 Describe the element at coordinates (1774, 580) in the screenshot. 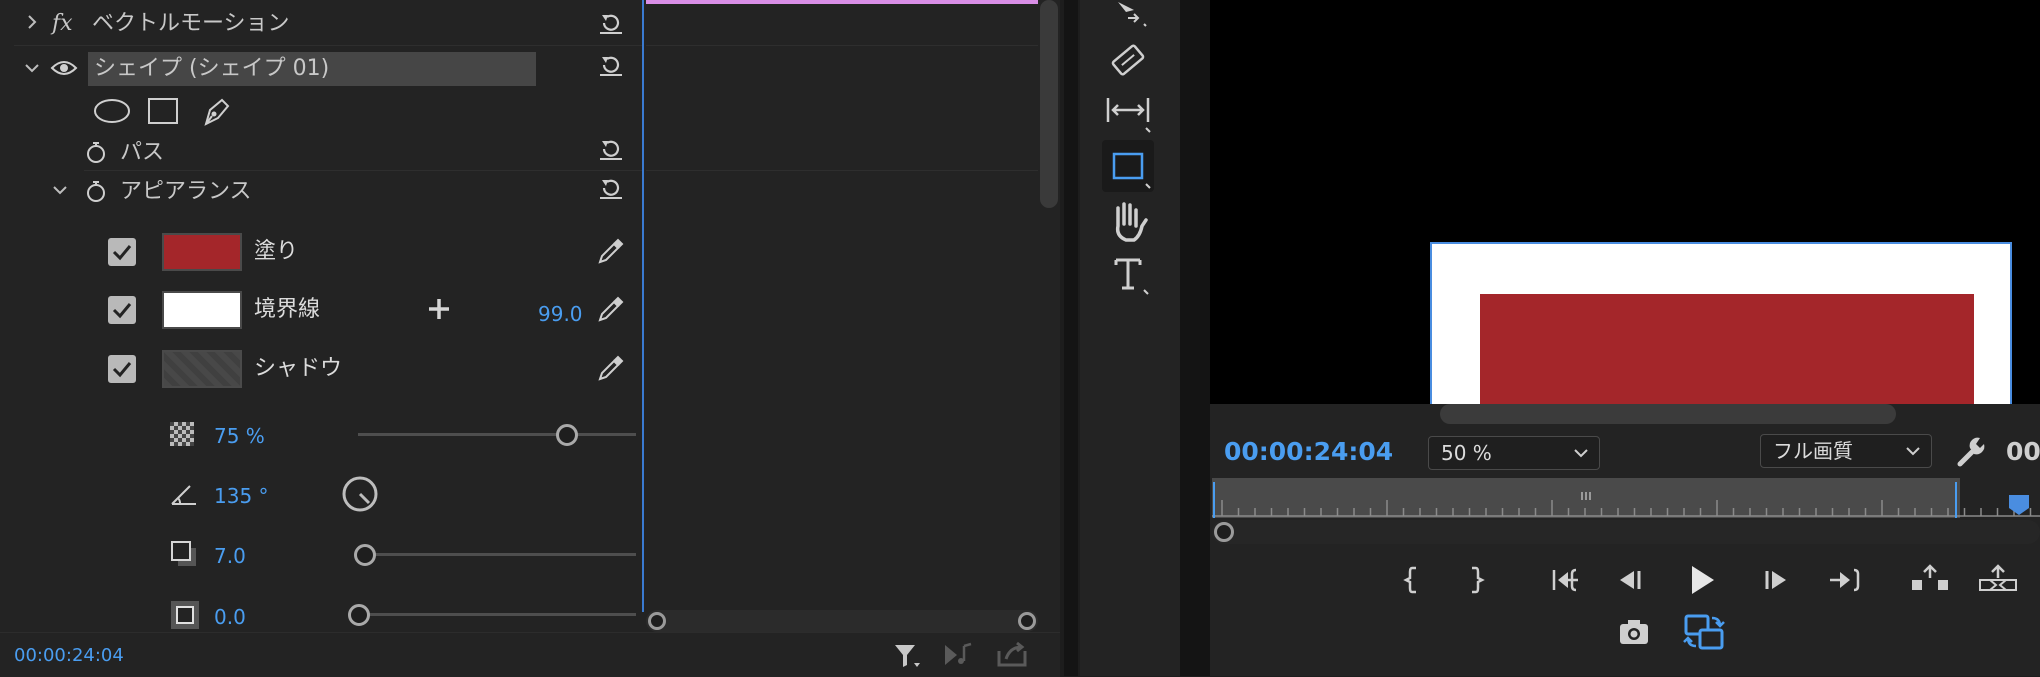

I see `step-forward-icon` at that location.